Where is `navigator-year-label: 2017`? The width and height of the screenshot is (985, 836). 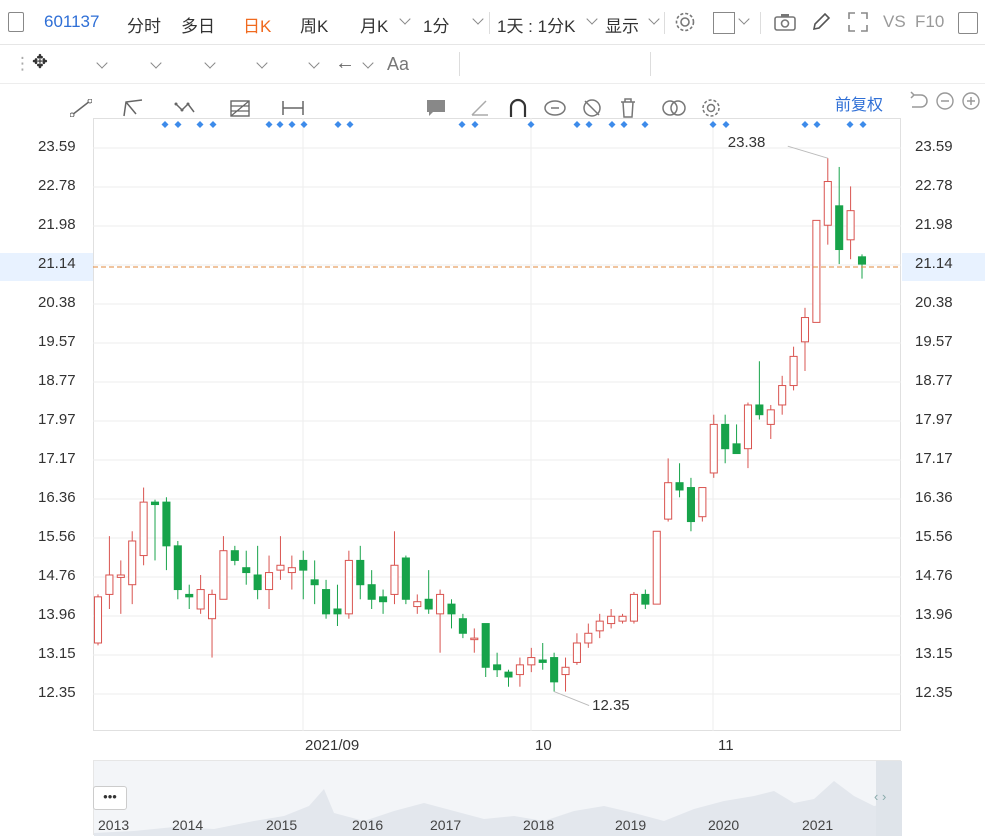 navigator-year-label: 2017 is located at coordinates (446, 825).